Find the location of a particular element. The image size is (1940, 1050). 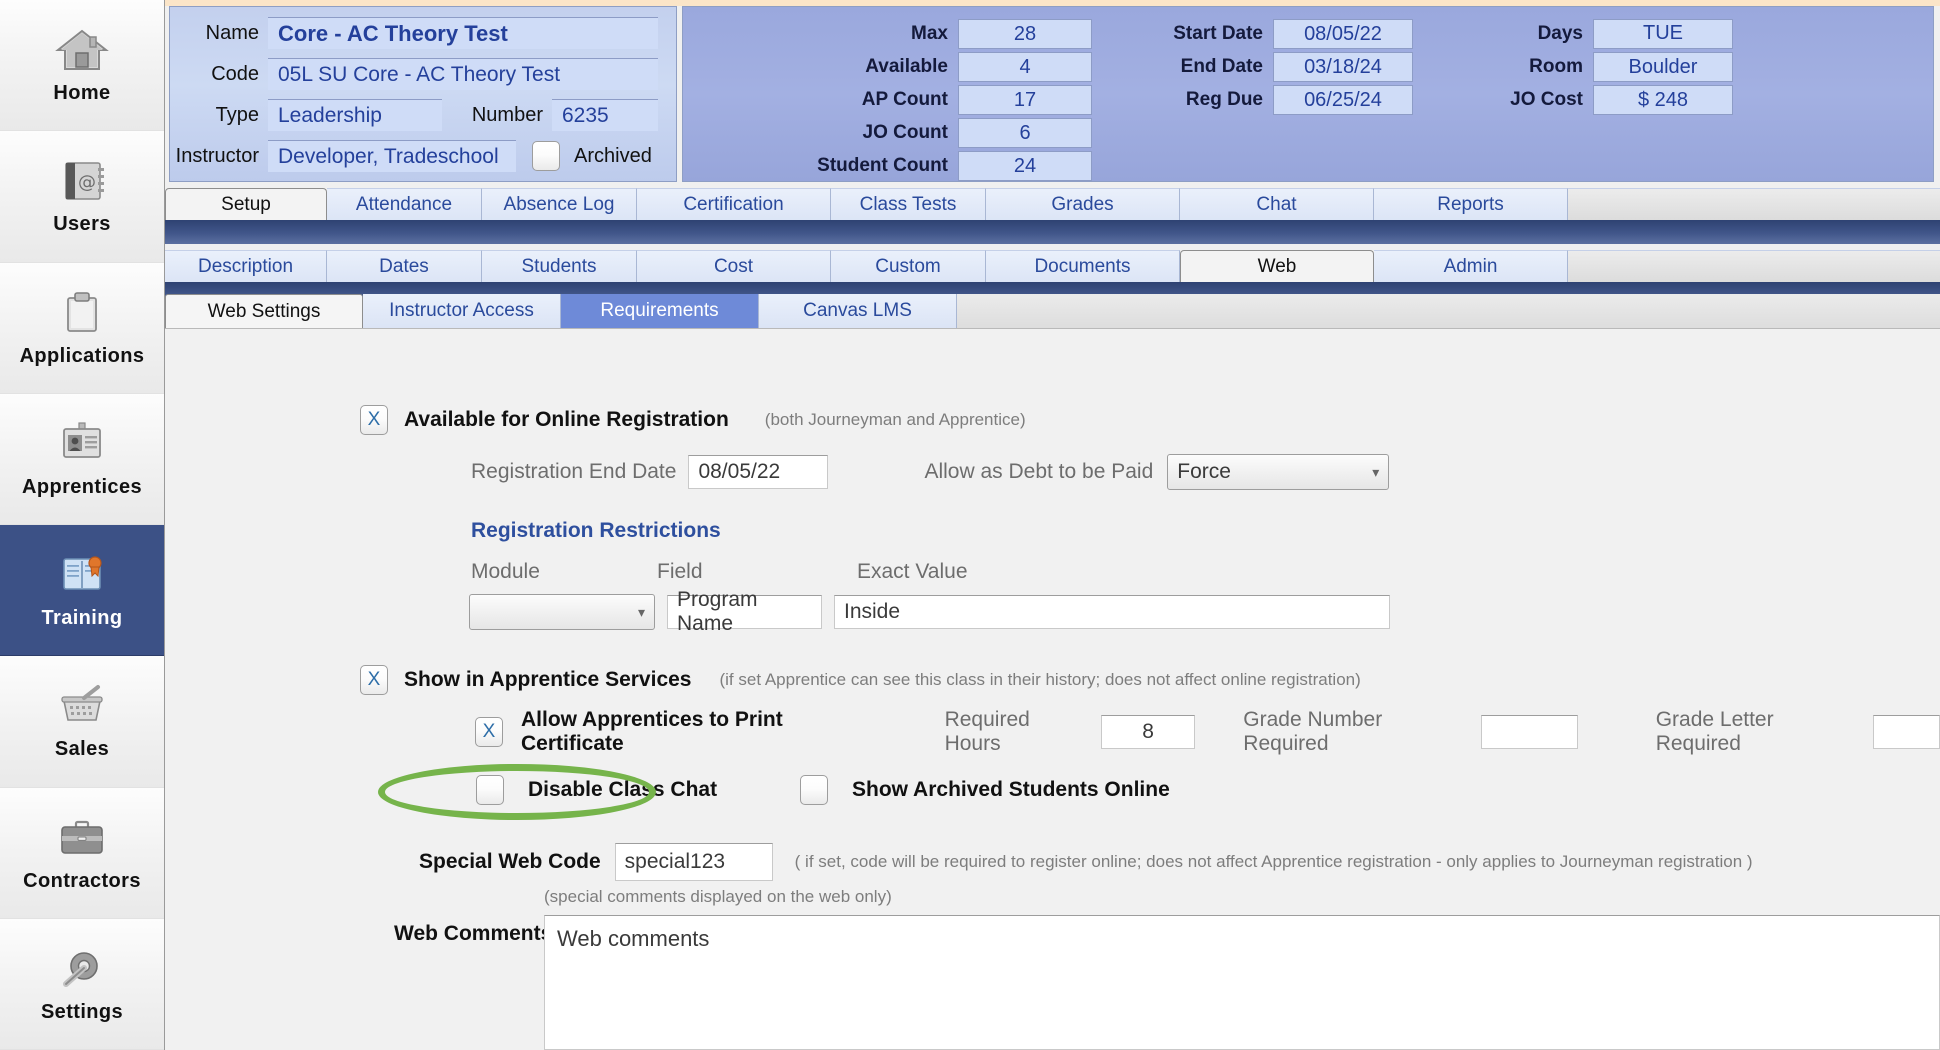

instructor-input: Developer, Tradeschool is located at coordinates (392, 156).